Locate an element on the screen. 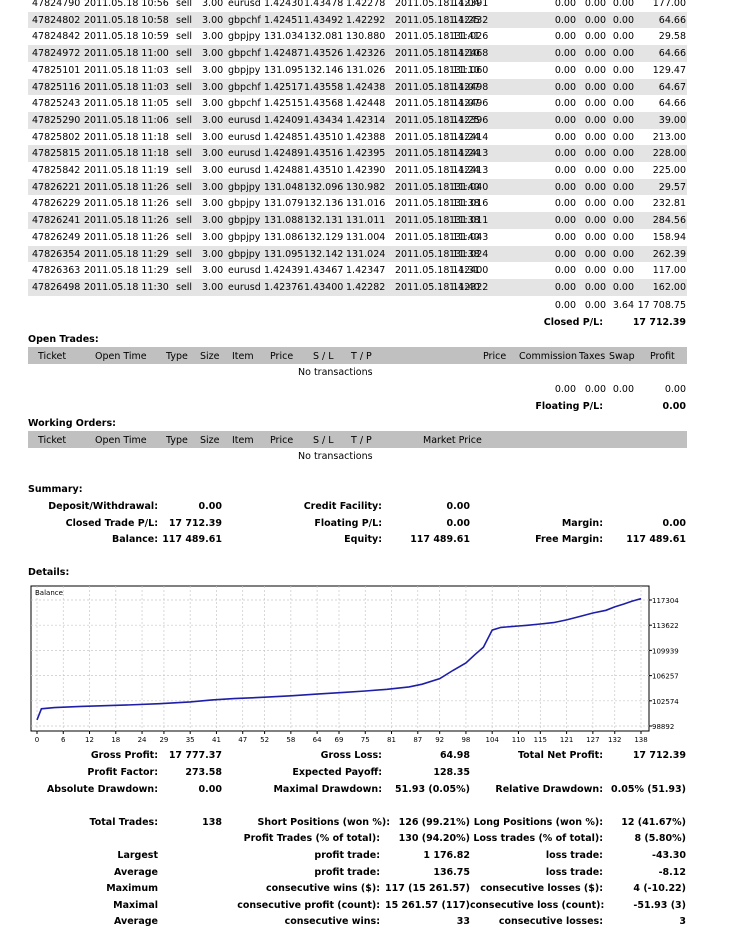  gross-loss-value: 64.98 is located at coordinates (454, 755).